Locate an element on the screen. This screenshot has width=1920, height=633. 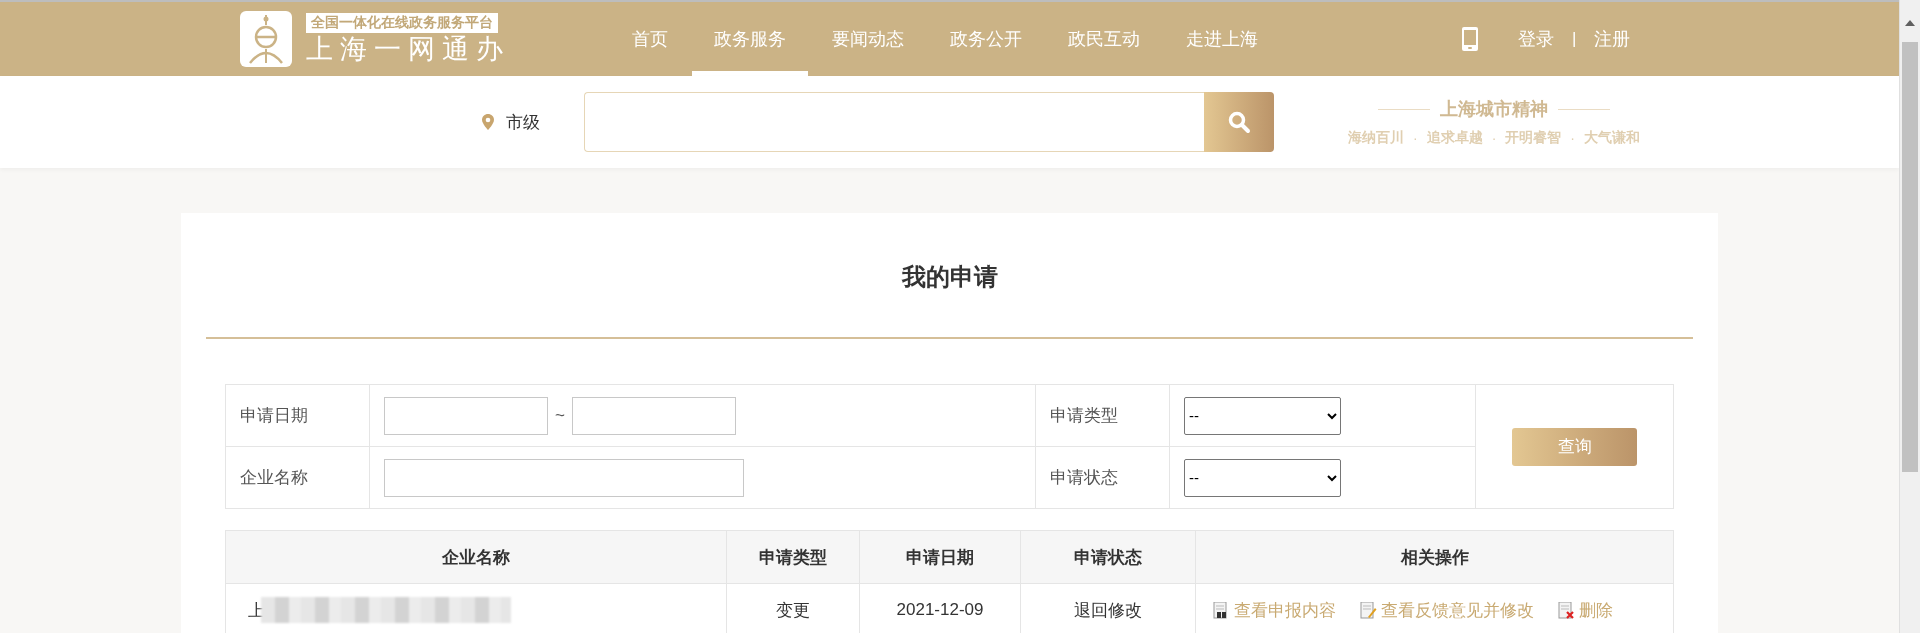
page-title: 我的申请 is located at coordinates (949, 277).